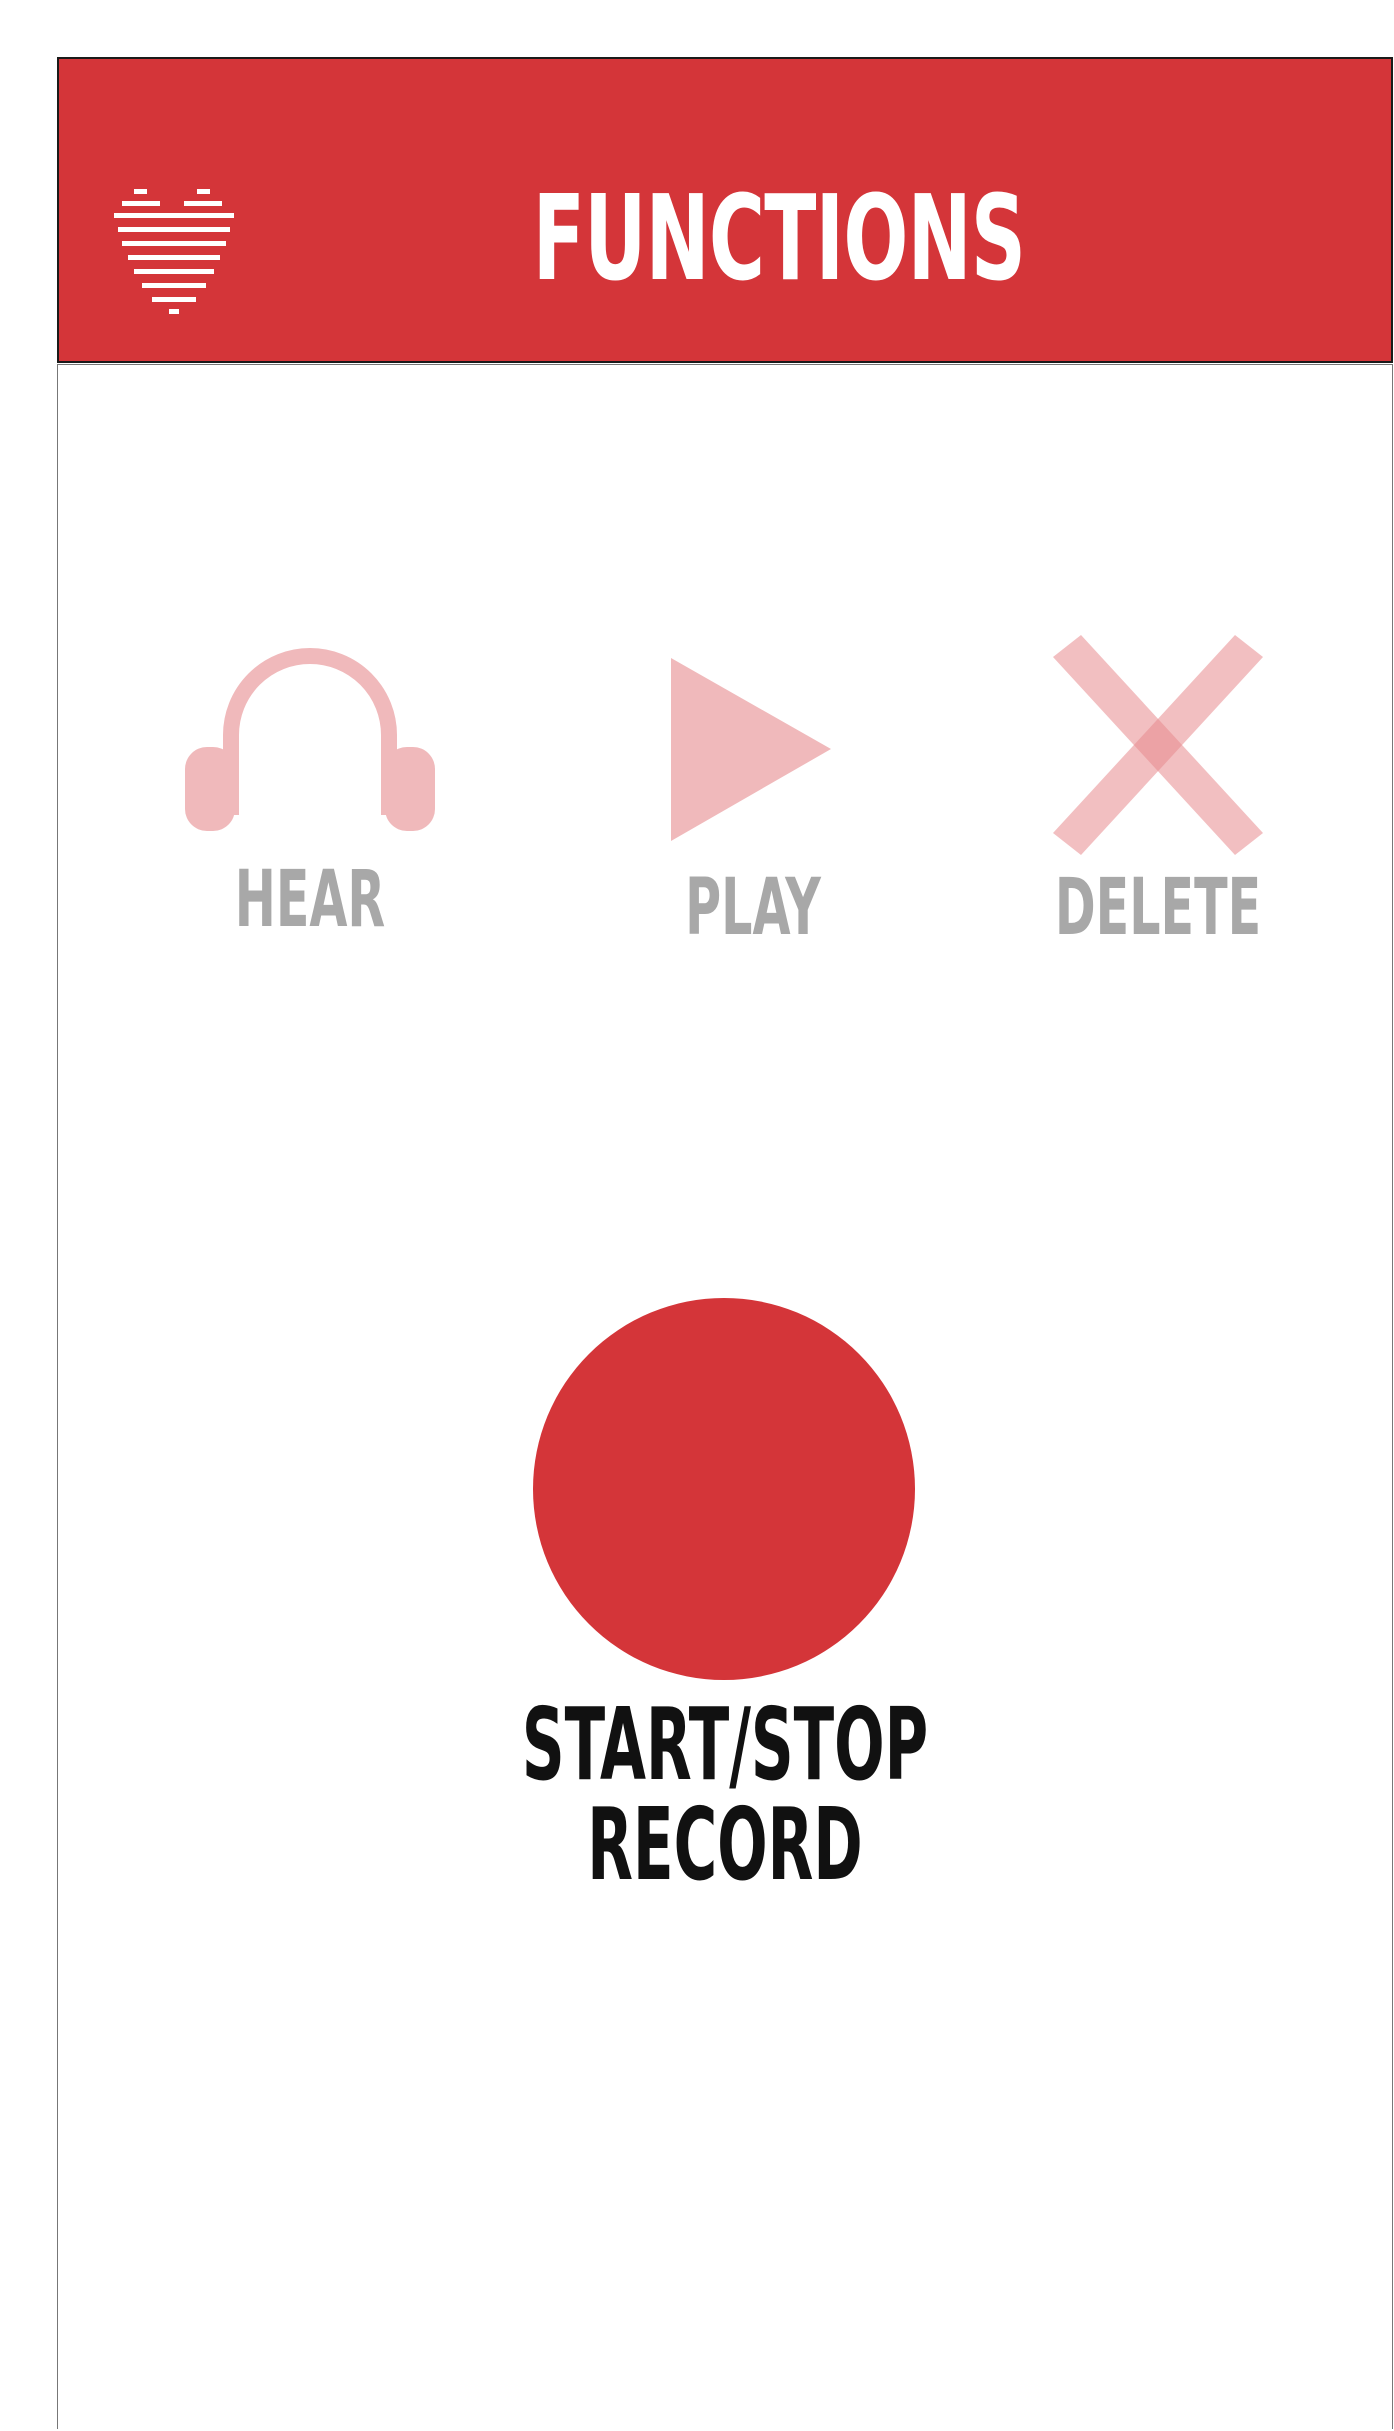  I want to click on page-title: FUNCTIONS, so click(779, 238).